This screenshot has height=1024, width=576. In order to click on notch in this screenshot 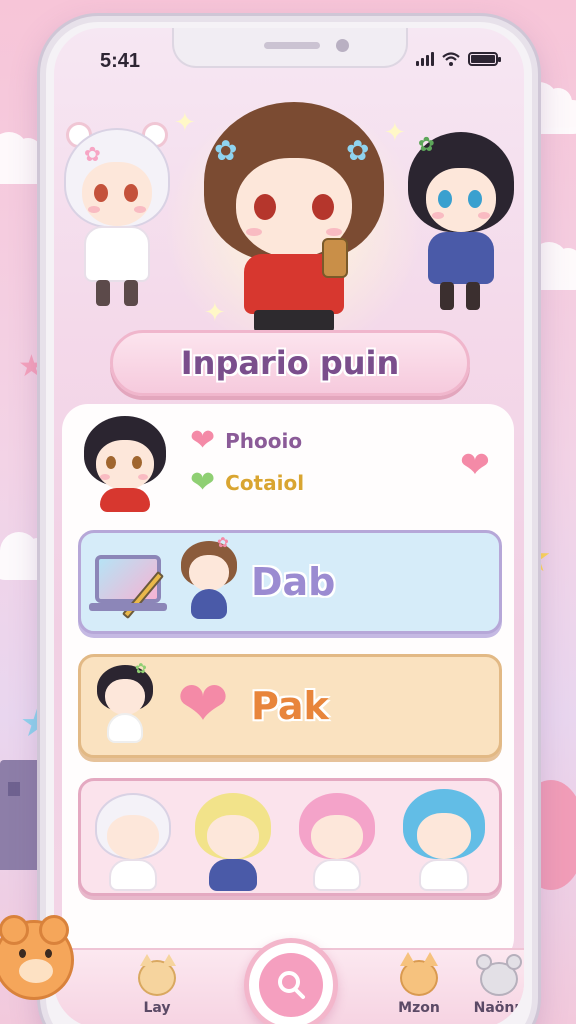, I will do `click(290, 48)`.